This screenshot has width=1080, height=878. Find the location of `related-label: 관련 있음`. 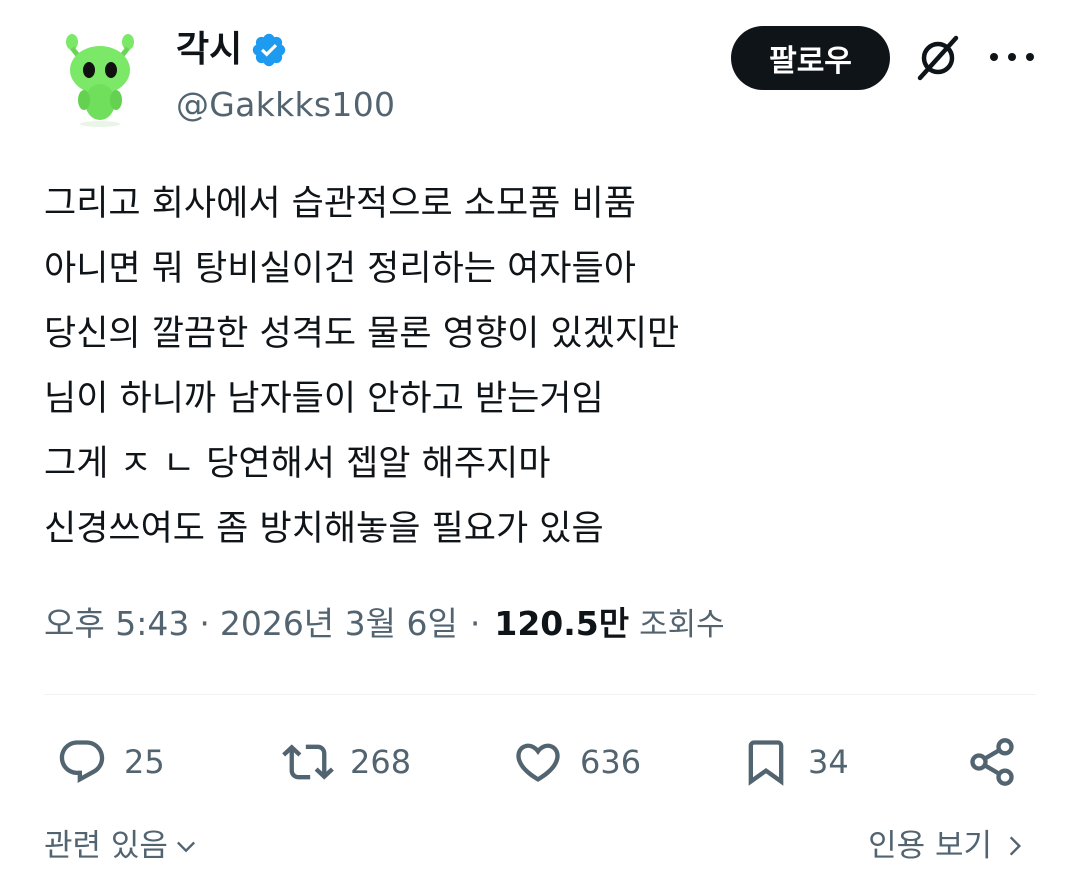

related-label: 관련 있음 is located at coordinates (106, 846).